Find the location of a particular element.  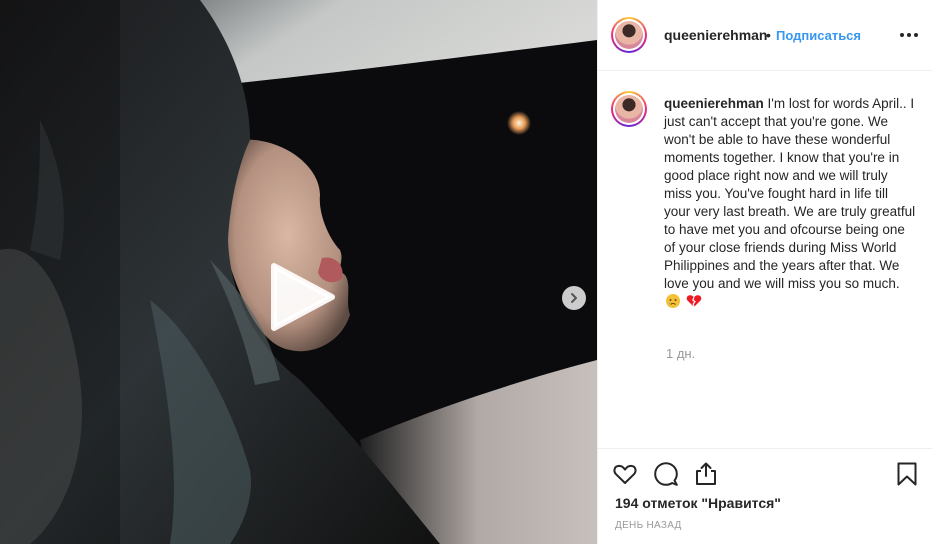

action-bar: 194 отметок "Нравится" день назад is located at coordinates (765, 496).